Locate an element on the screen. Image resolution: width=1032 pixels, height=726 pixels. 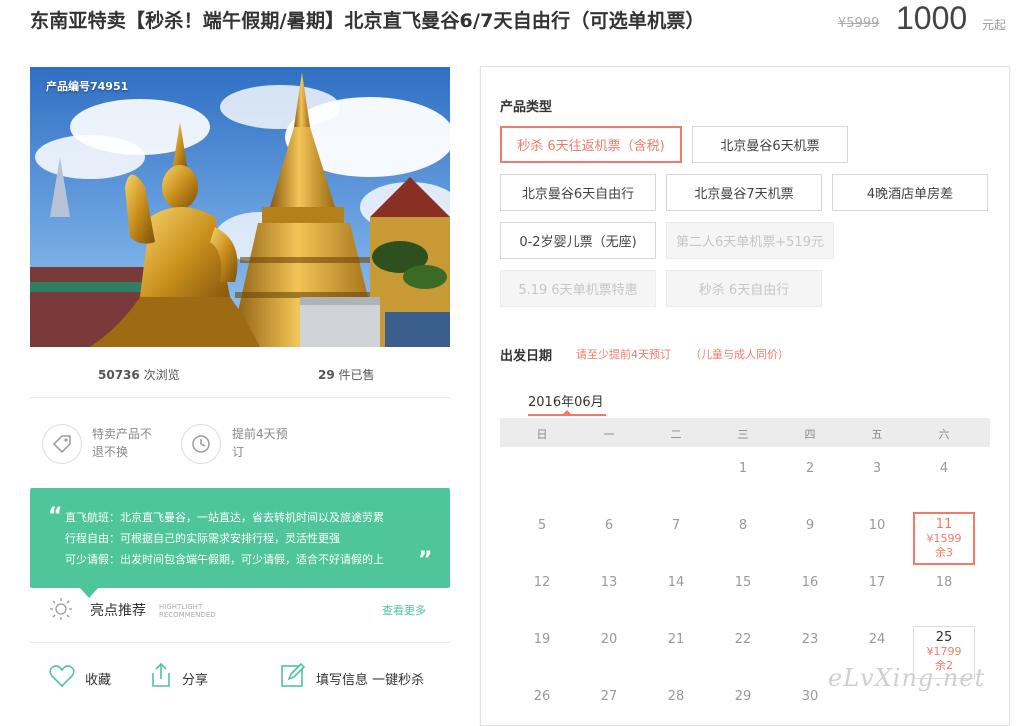
calendar-month: 2016年06月 is located at coordinates (566, 400).